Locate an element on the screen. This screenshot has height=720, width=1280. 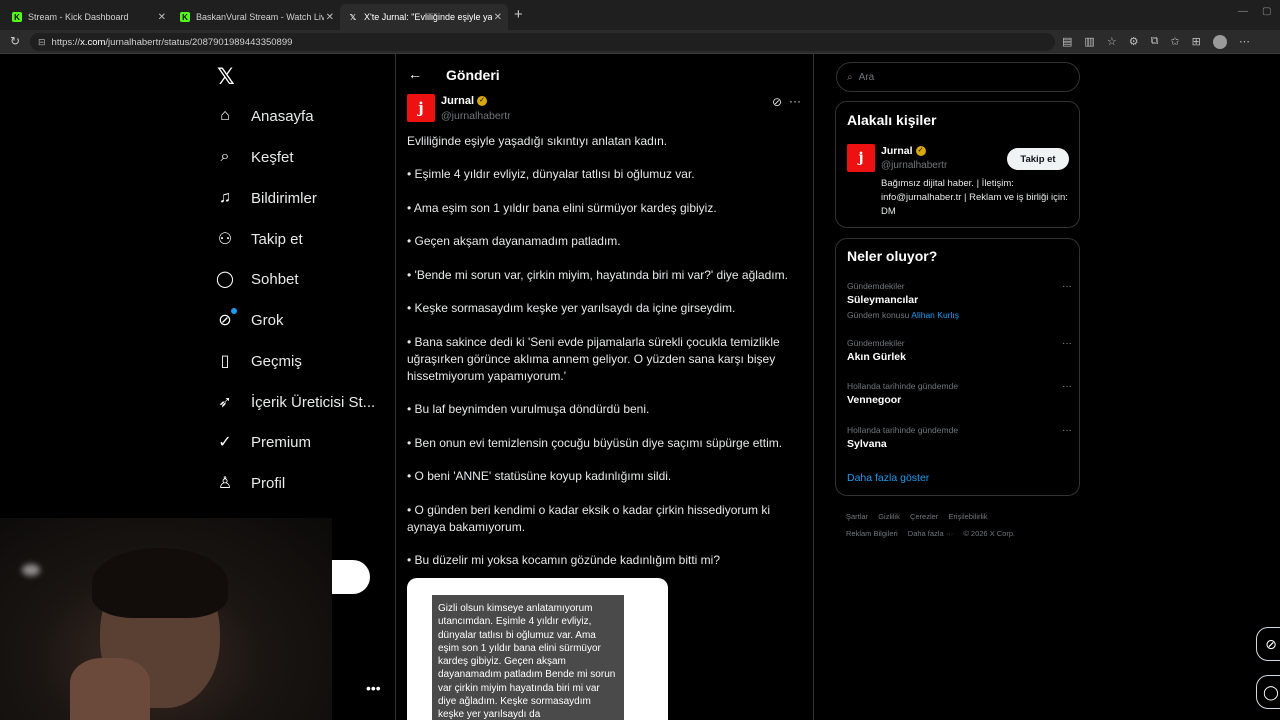
trend-name: Süleymancılar is located at coordinates (883, 300).